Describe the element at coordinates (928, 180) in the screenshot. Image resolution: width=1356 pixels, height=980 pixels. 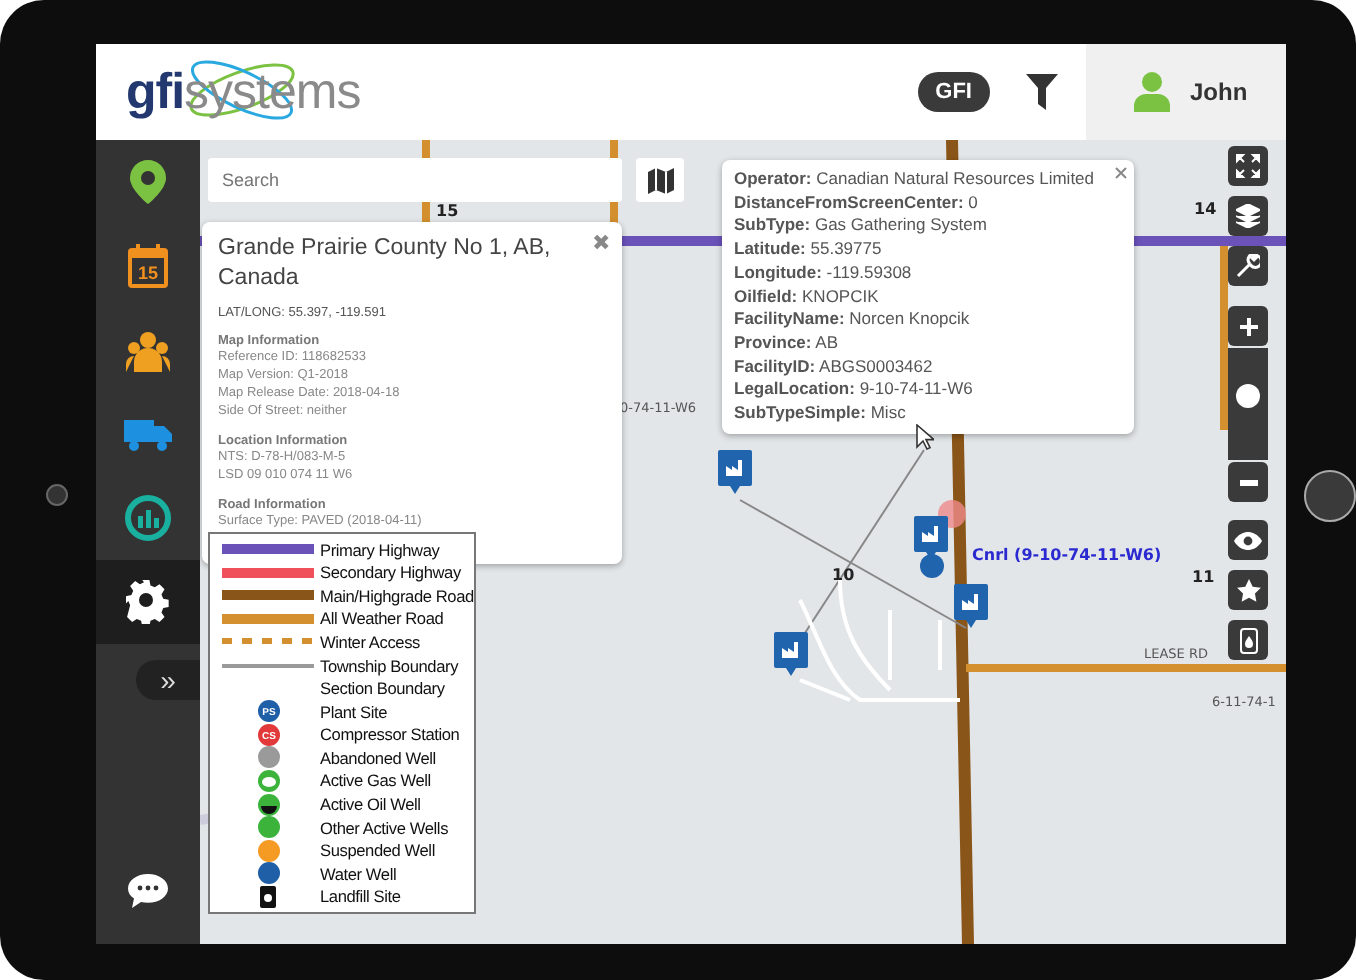
I see `facility-field: Operator: Canadian Natural Resources Limited` at that location.